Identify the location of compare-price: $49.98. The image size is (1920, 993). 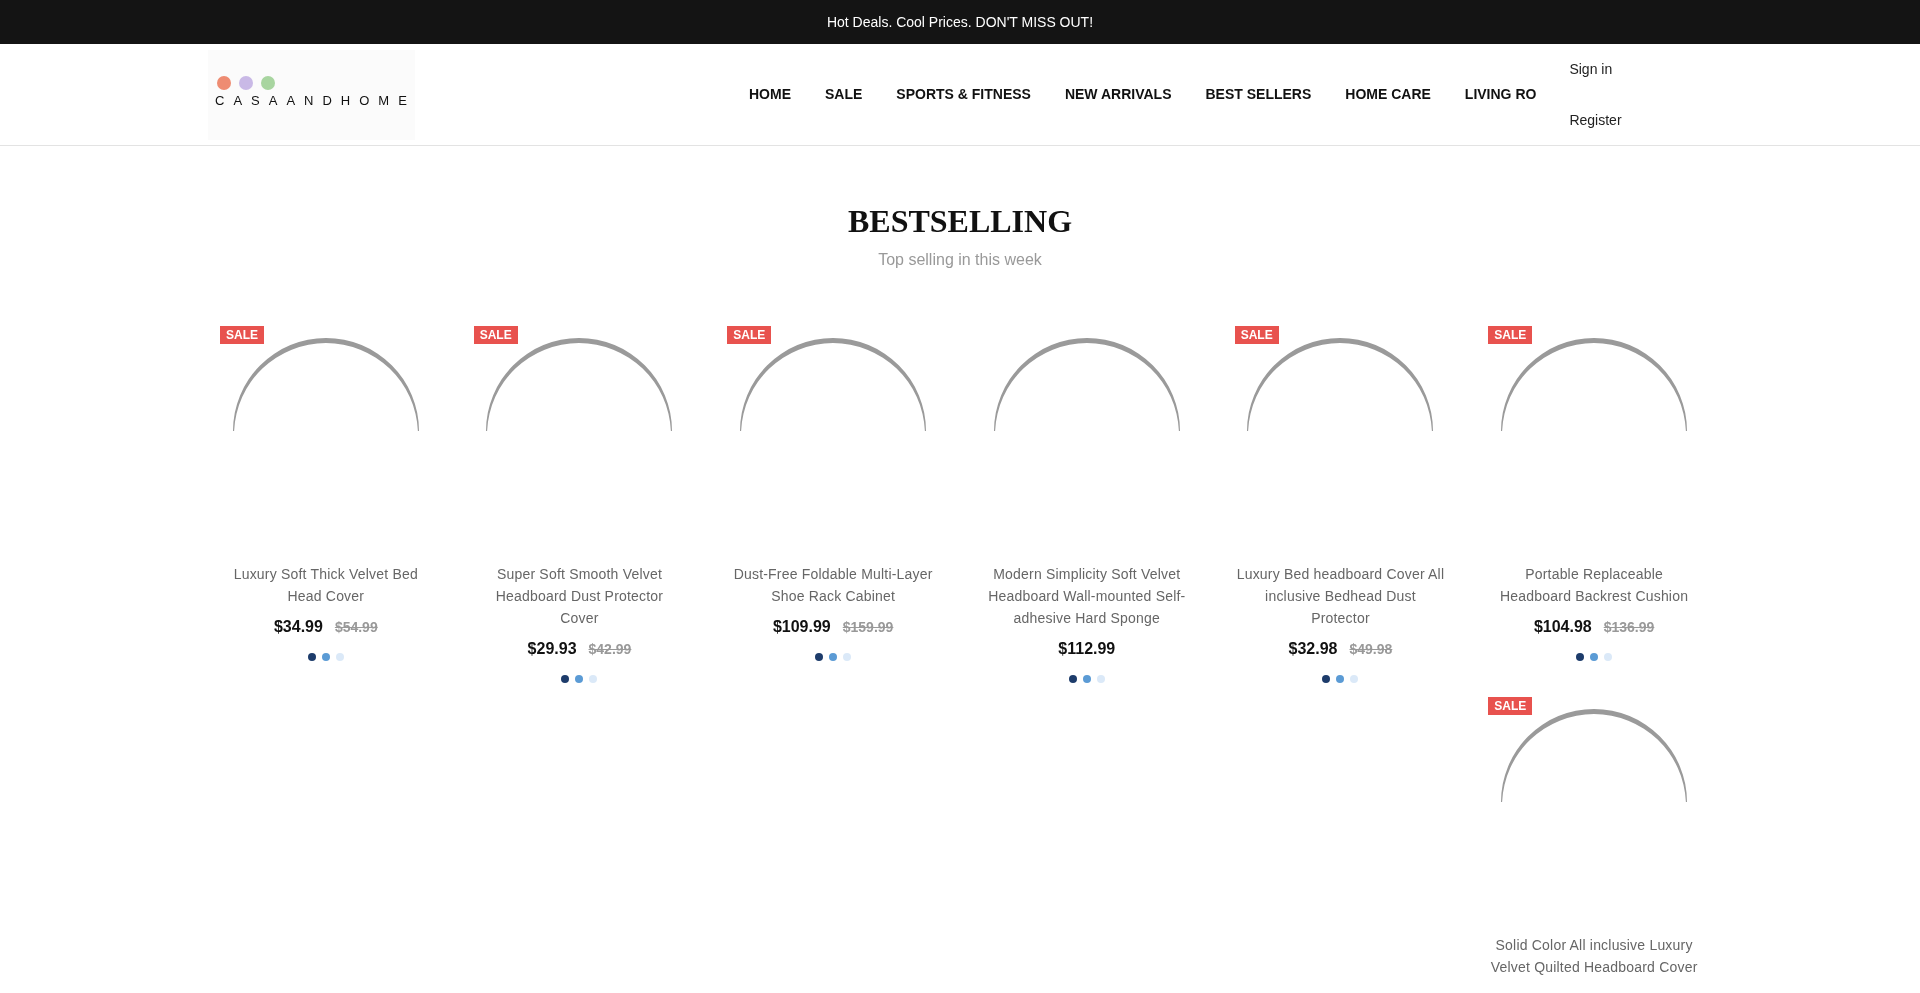
(1371, 649).